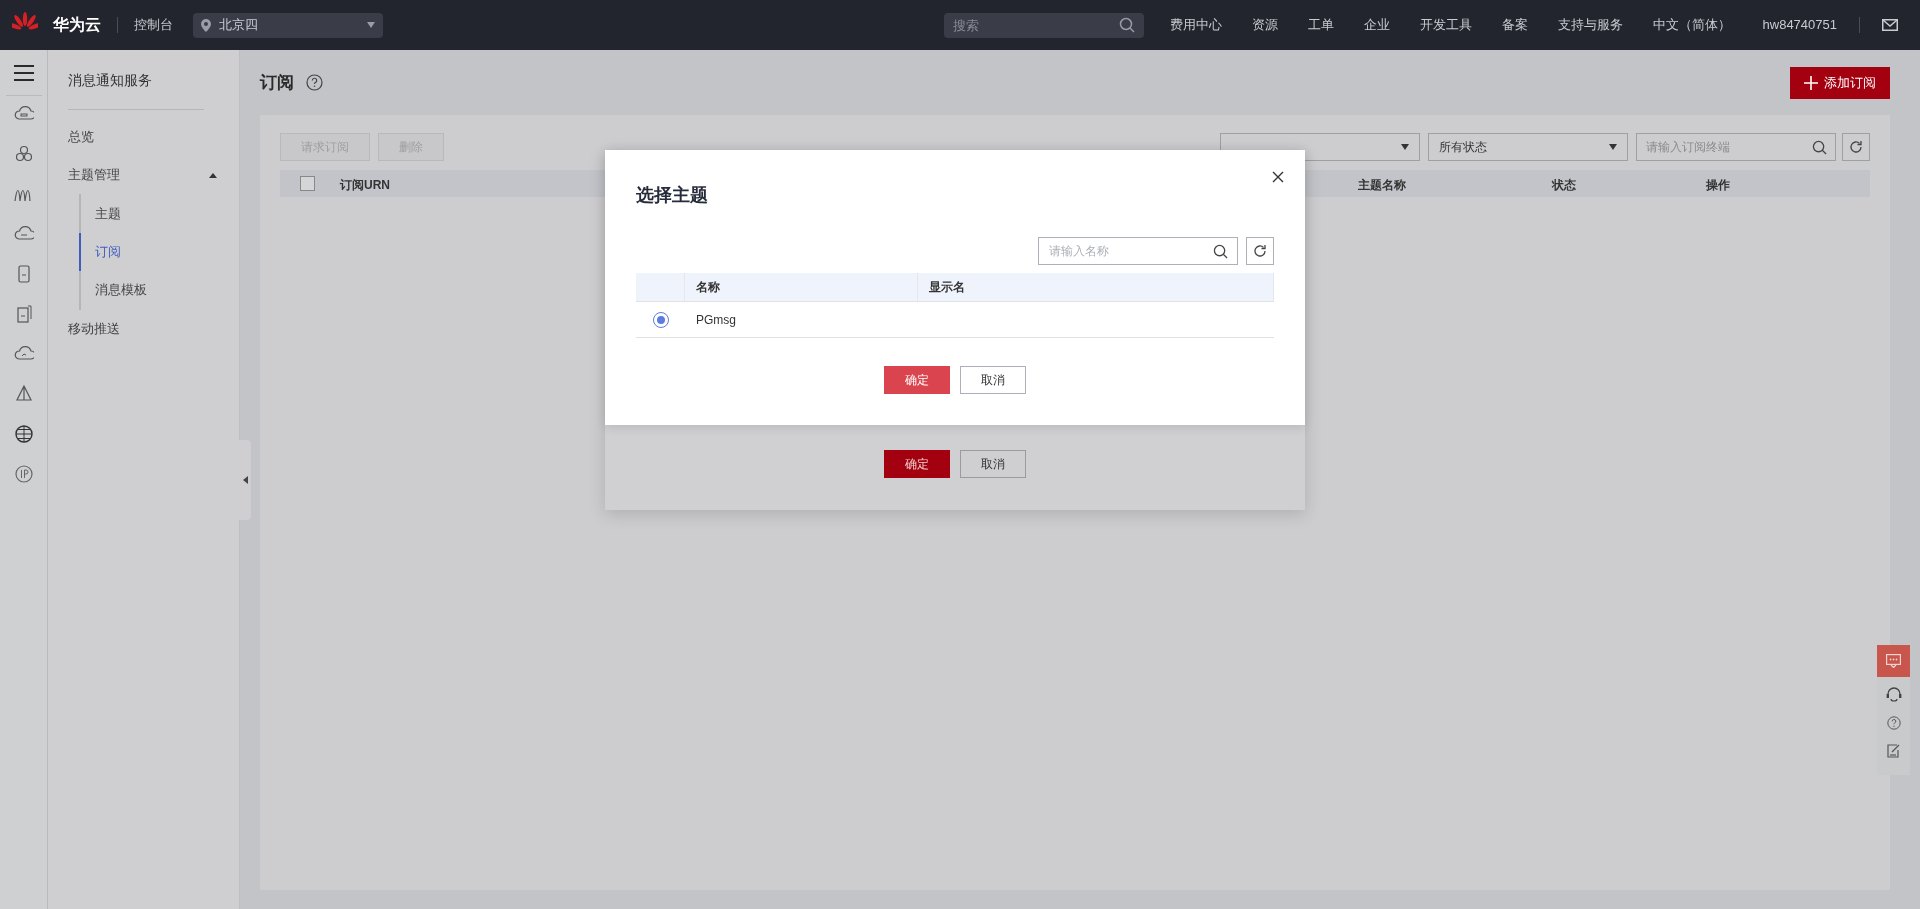 The image size is (1920, 909). What do you see at coordinates (213, 175) in the screenshot?
I see `caret-up-icon` at bounding box center [213, 175].